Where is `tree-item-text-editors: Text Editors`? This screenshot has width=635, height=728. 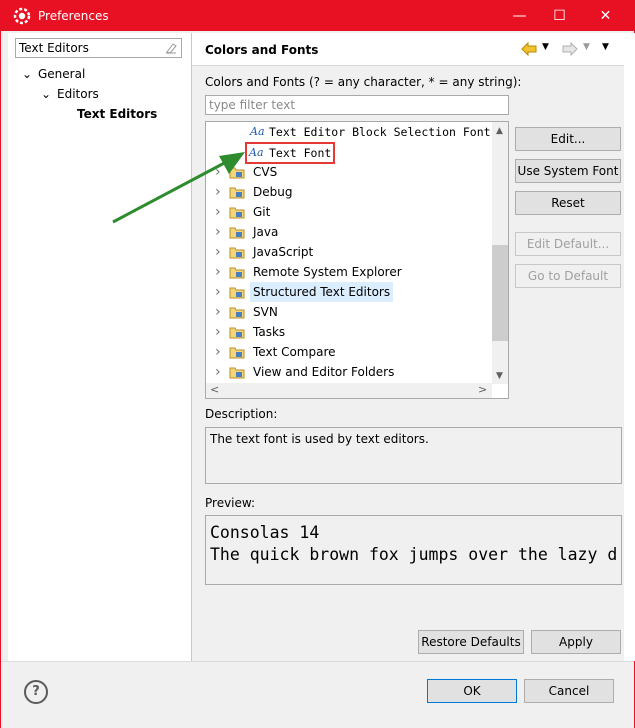
tree-item-text-editors: Text Editors is located at coordinates (117, 114).